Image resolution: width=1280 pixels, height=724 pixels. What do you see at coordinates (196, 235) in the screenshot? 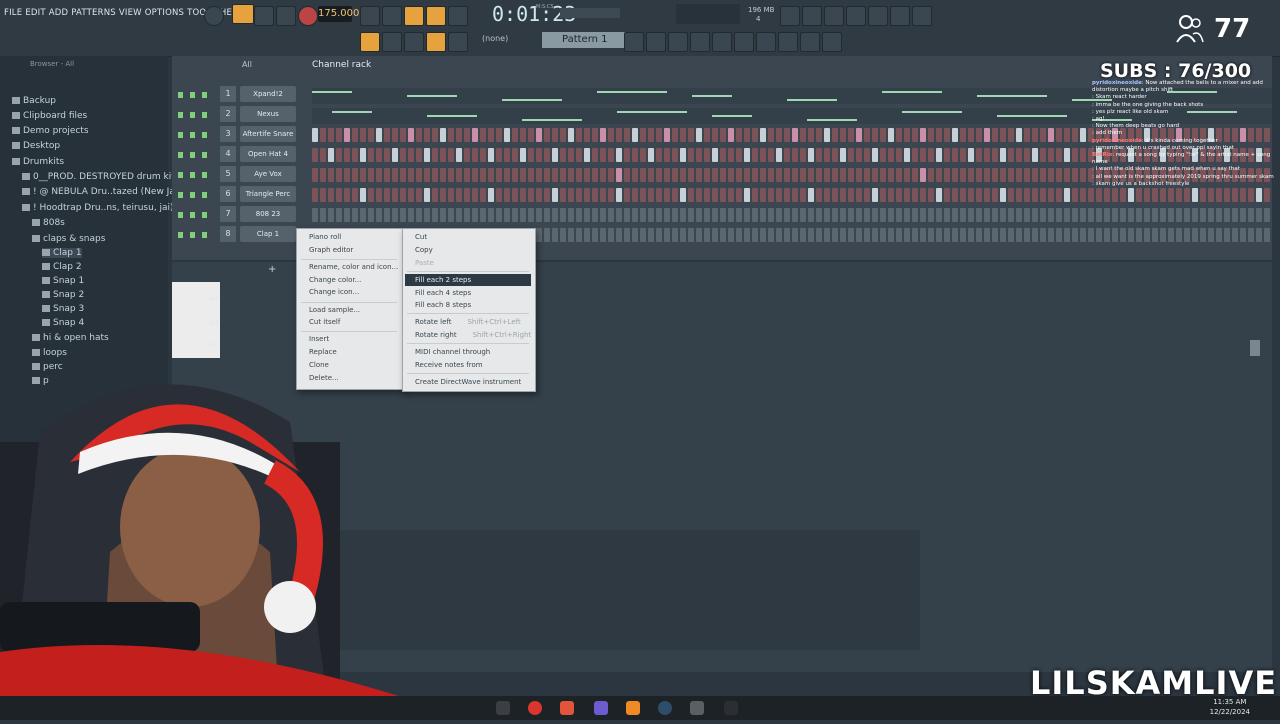
I see `channel-controls` at bounding box center [196, 235].